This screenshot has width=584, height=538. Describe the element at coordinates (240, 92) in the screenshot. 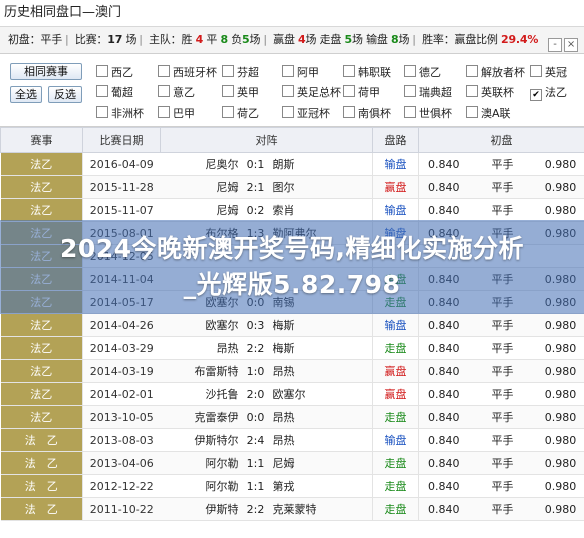

I see `league-option: 英甲` at that location.